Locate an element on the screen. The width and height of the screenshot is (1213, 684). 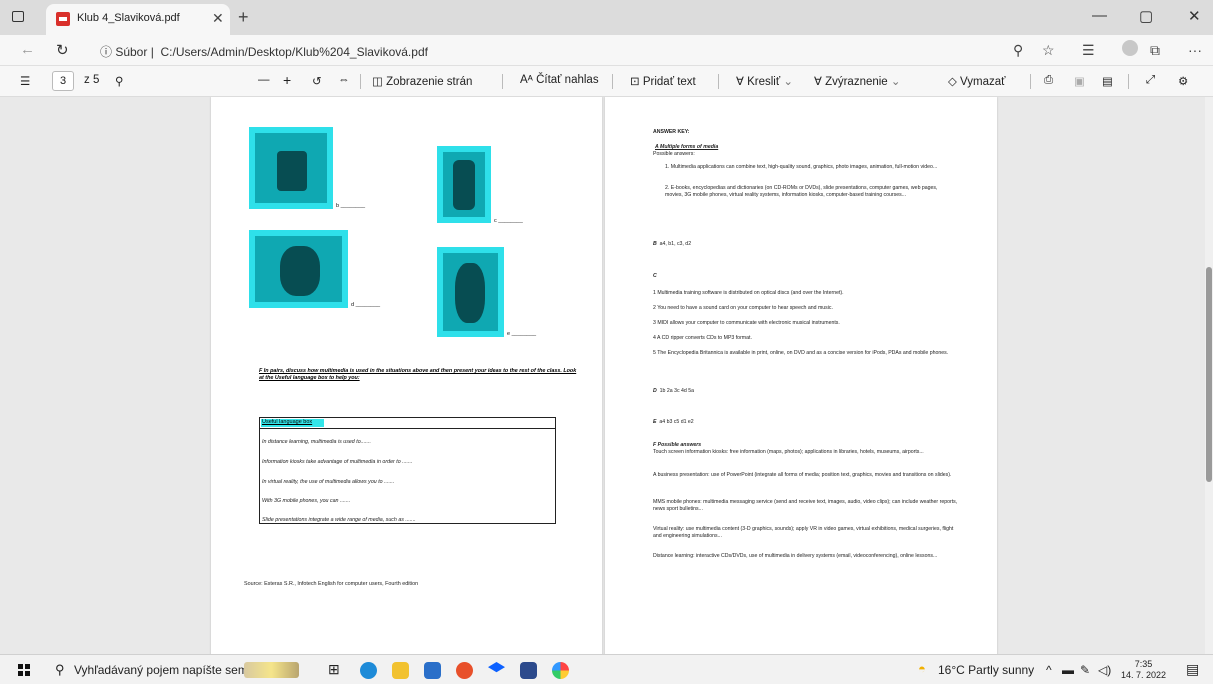
section-d-label: D is located at coordinates (655, 391).